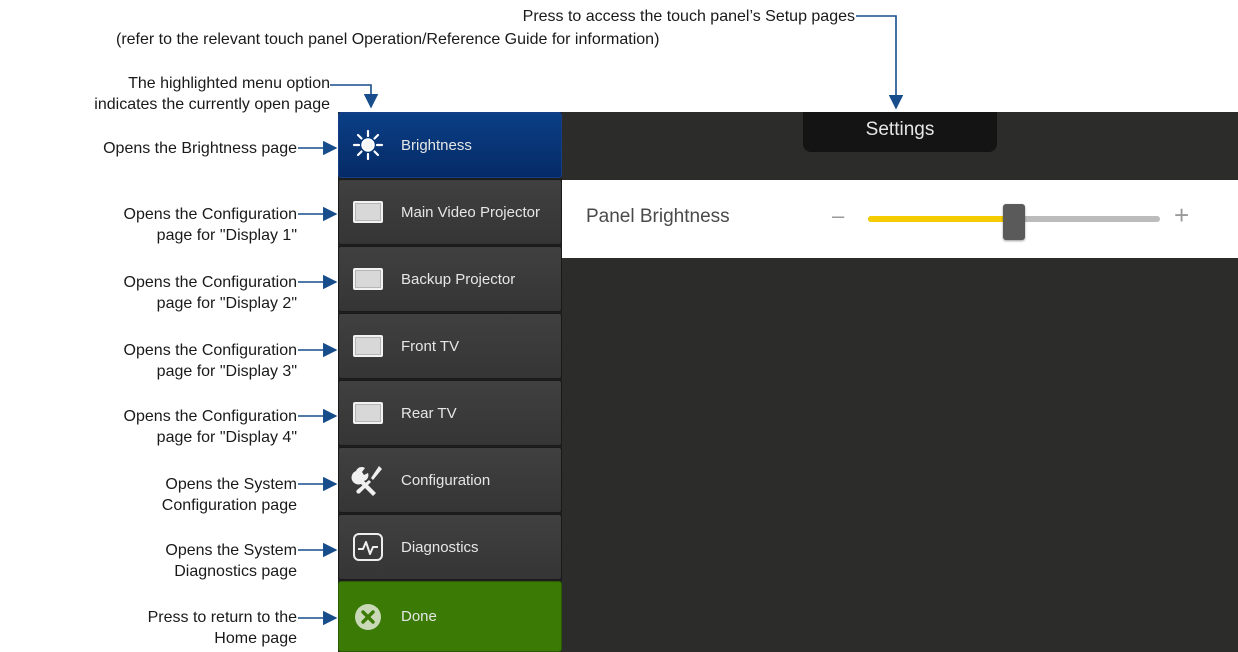  What do you see at coordinates (210, 416) in the screenshot?
I see `display4-callout-line1: Opens the Configuration` at bounding box center [210, 416].